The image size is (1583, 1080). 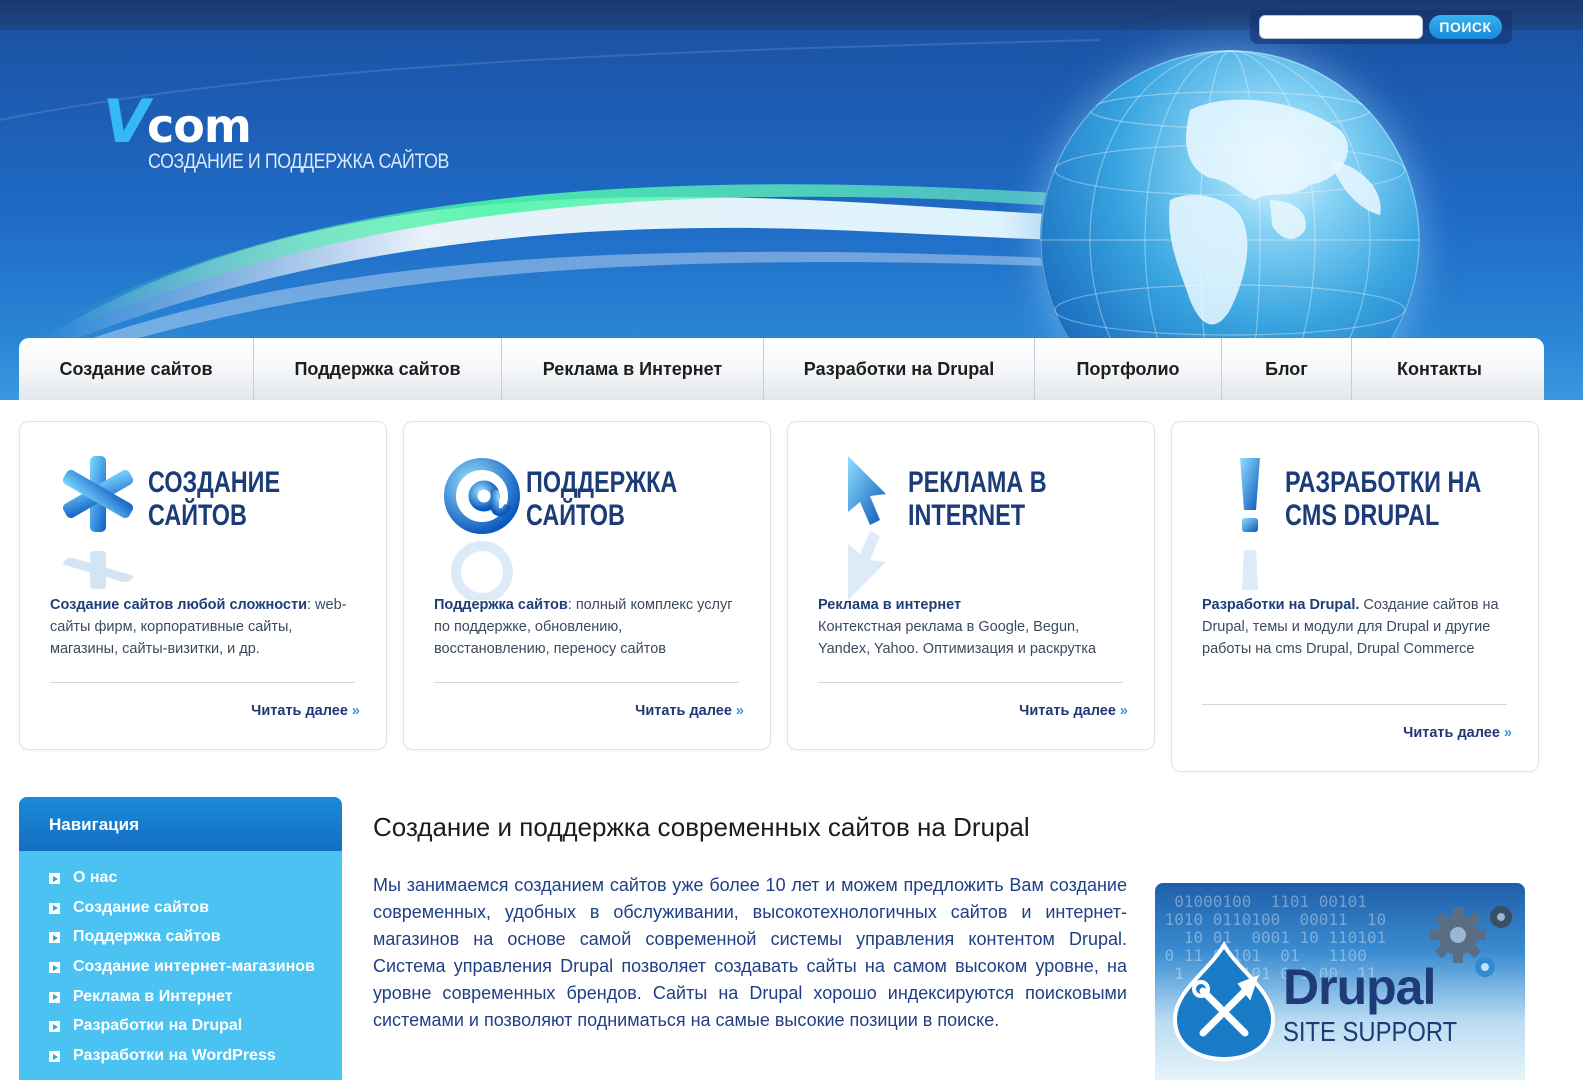 I want to click on drupal-drop-logo-icon, so click(x=1224, y=1001).